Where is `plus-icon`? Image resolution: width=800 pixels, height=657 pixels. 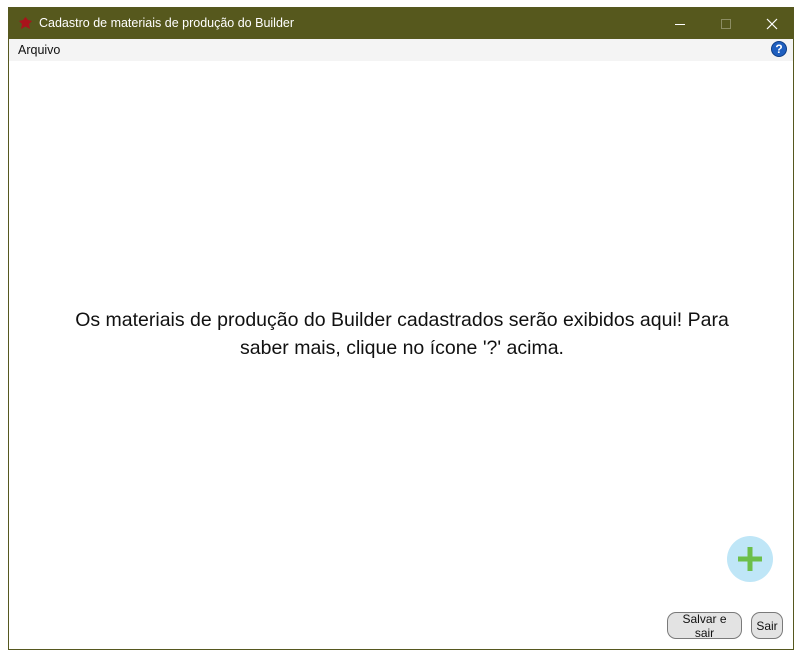
plus-icon is located at coordinates (750, 559).